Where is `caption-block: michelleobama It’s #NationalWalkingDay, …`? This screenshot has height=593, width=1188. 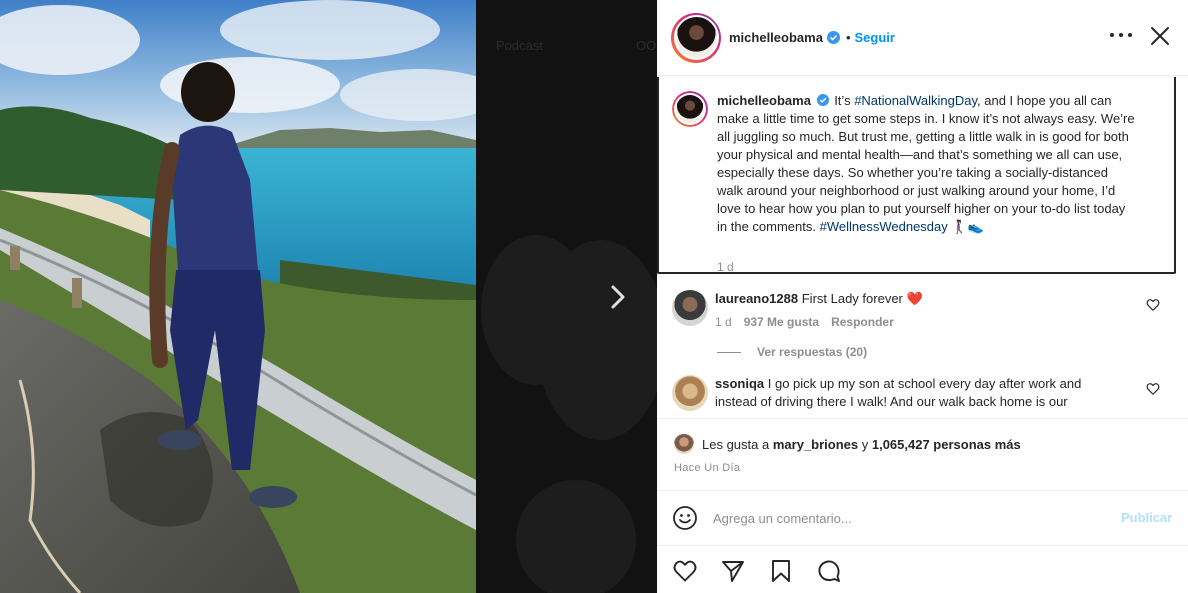 caption-block: michelleobama It’s #NationalWalkingDay, … is located at coordinates (916, 175).